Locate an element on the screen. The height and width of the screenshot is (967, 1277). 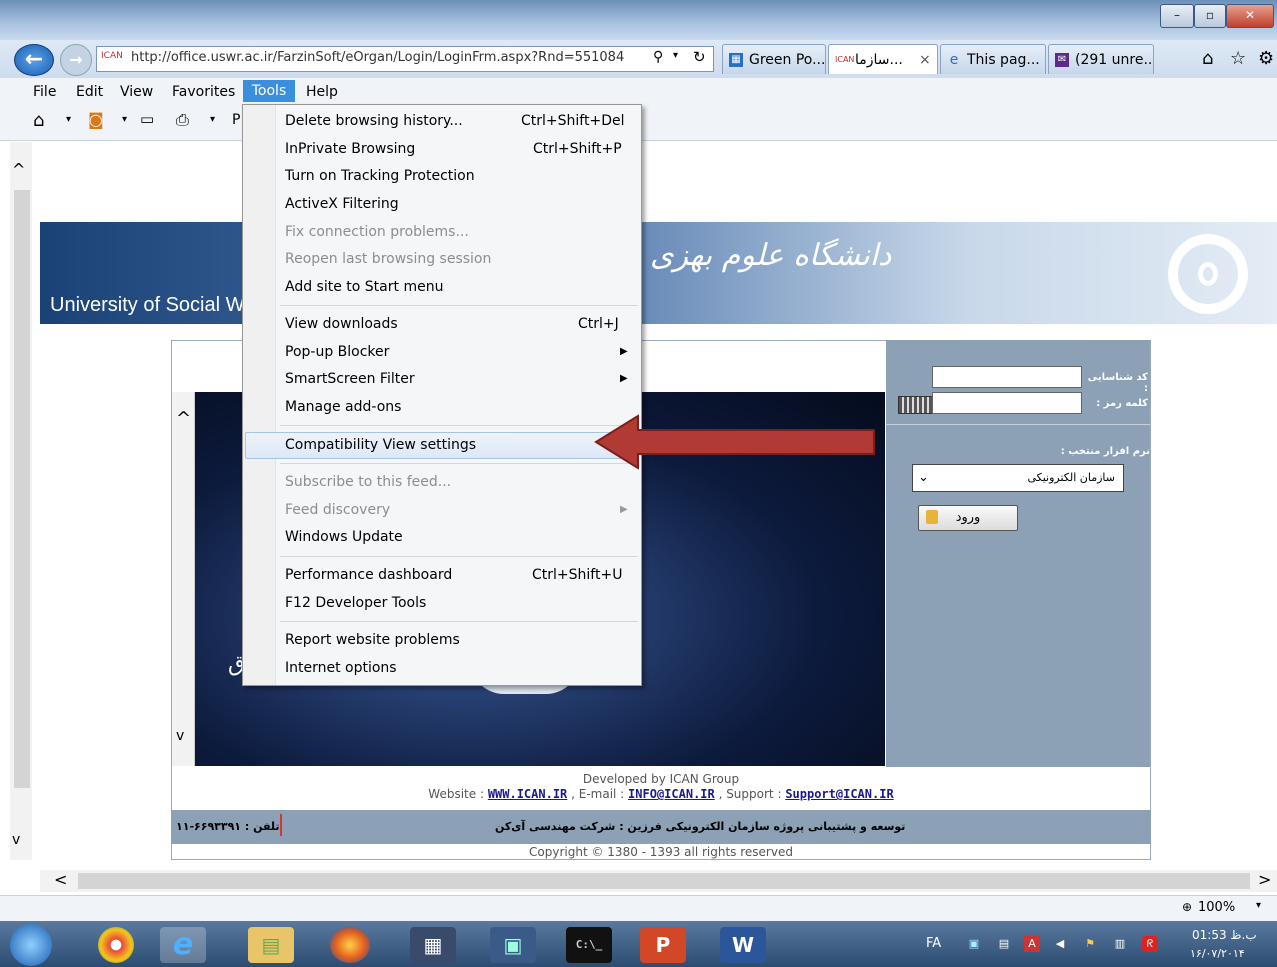
tray-app-icon: ▣ is located at coordinates (974, 944).